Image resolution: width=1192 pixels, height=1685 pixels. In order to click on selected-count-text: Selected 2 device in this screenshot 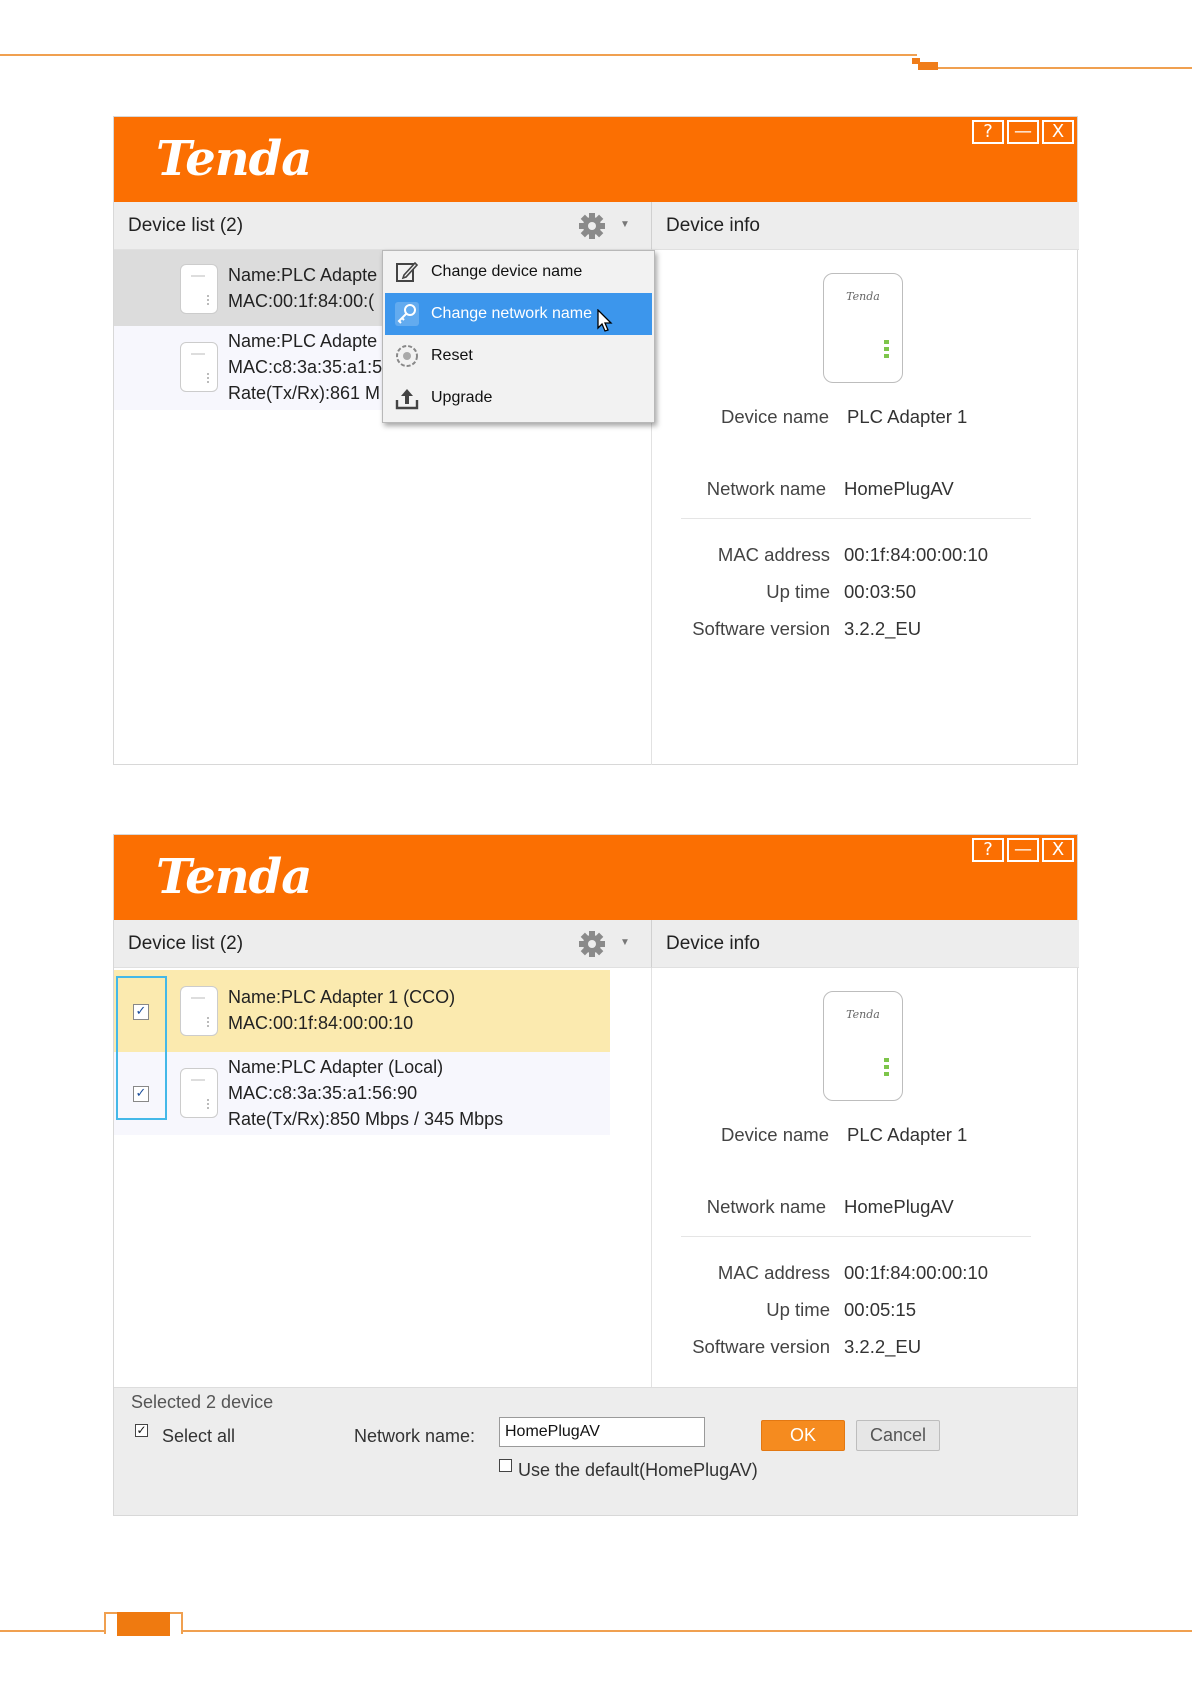, I will do `click(202, 1402)`.